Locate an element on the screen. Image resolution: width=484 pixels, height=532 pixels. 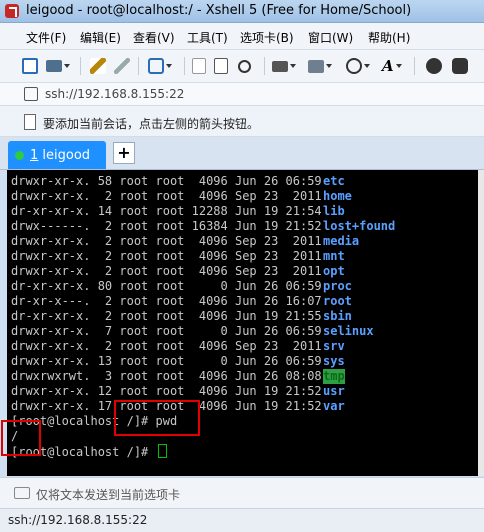
annotation-box-pwd is located at coordinates (157, 418).